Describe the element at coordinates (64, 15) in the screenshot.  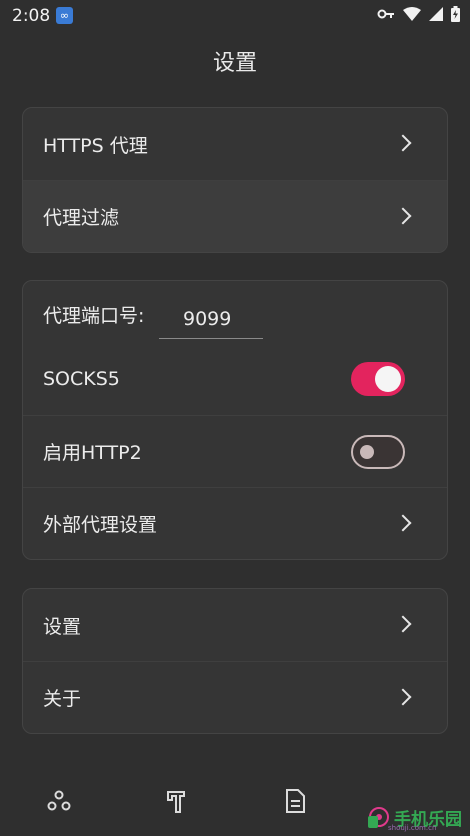
I see `app-notification-icon: ∞` at that location.